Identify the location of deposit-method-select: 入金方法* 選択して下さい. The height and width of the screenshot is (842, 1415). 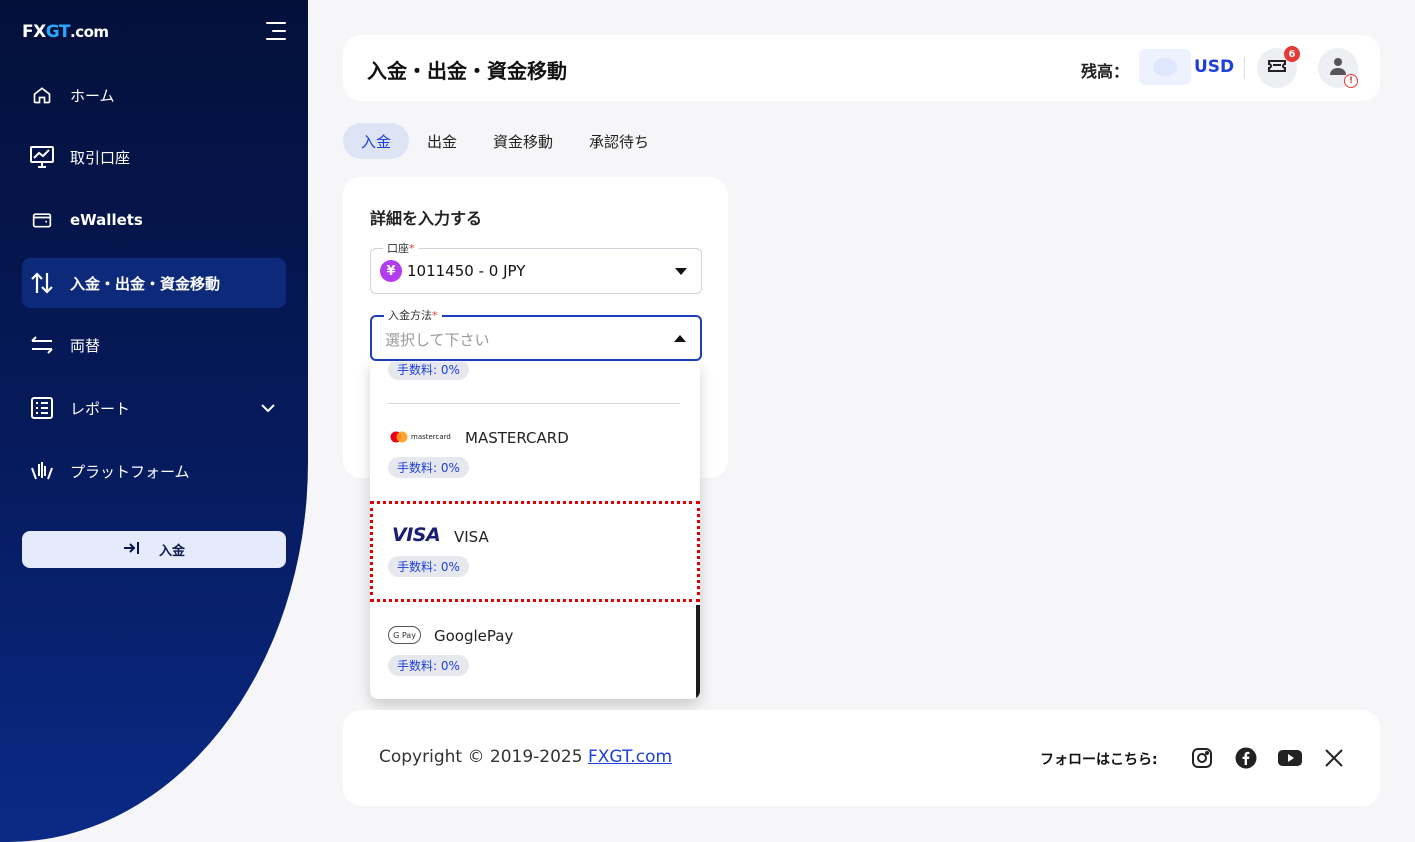
(536, 334).